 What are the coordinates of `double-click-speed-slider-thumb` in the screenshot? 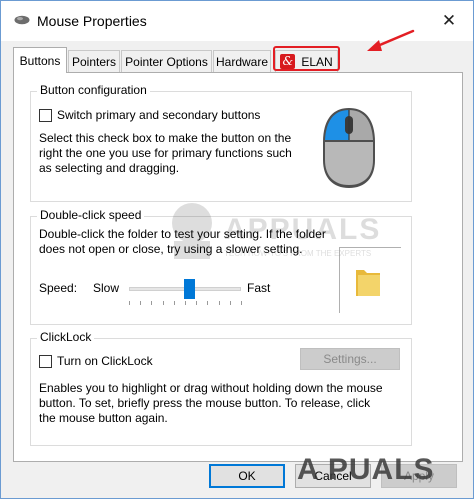 It's located at (190, 289).